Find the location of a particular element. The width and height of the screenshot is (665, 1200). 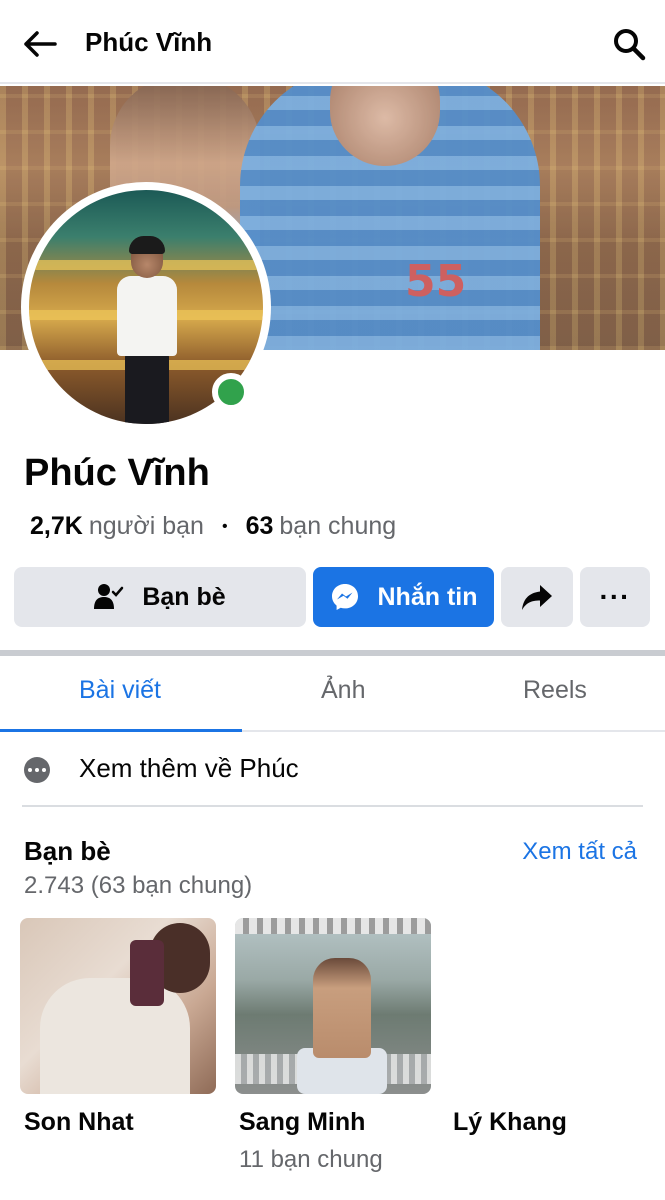

share-button is located at coordinates (537, 597).